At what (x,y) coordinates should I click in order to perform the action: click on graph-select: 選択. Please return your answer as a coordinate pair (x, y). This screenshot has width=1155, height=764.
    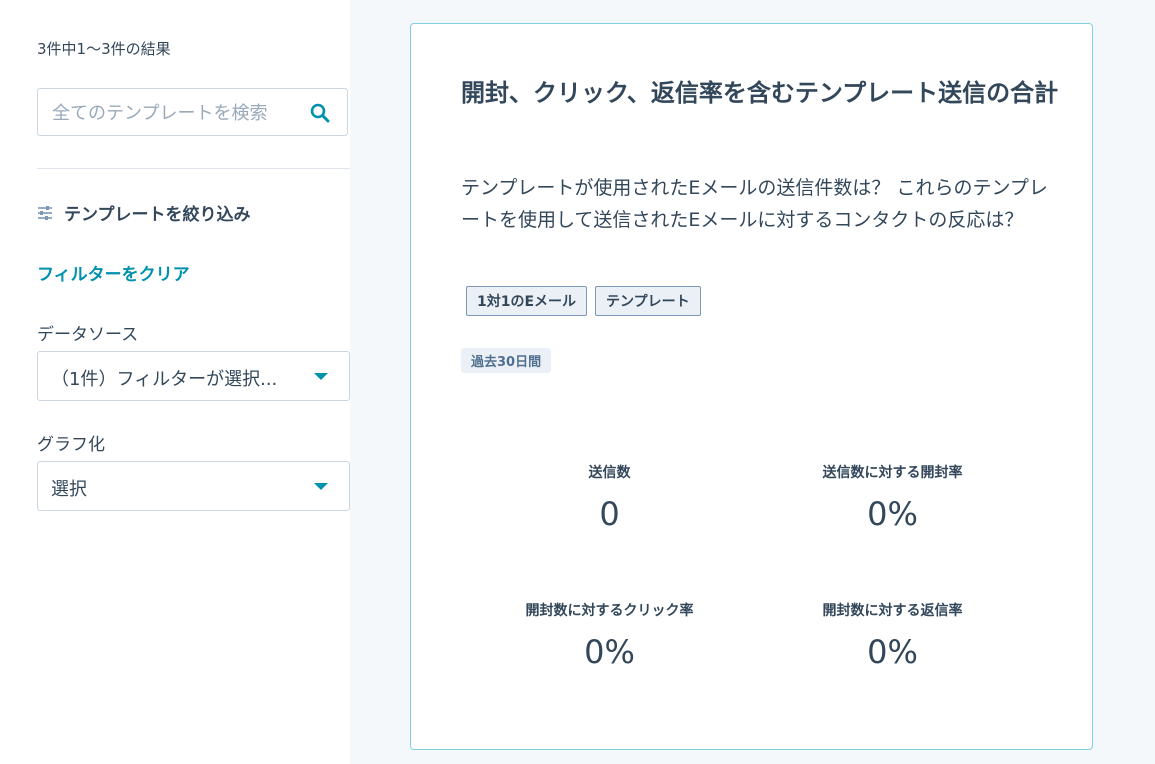
    Looking at the image, I should click on (193, 486).